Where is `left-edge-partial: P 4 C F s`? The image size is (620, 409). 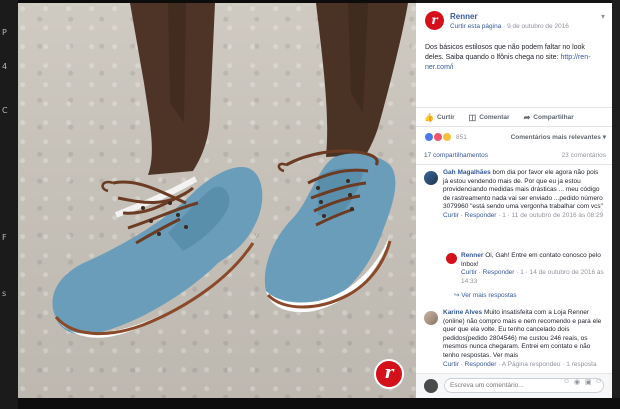
left-edge-partial: P 4 C F s is located at coordinates (9, 204).